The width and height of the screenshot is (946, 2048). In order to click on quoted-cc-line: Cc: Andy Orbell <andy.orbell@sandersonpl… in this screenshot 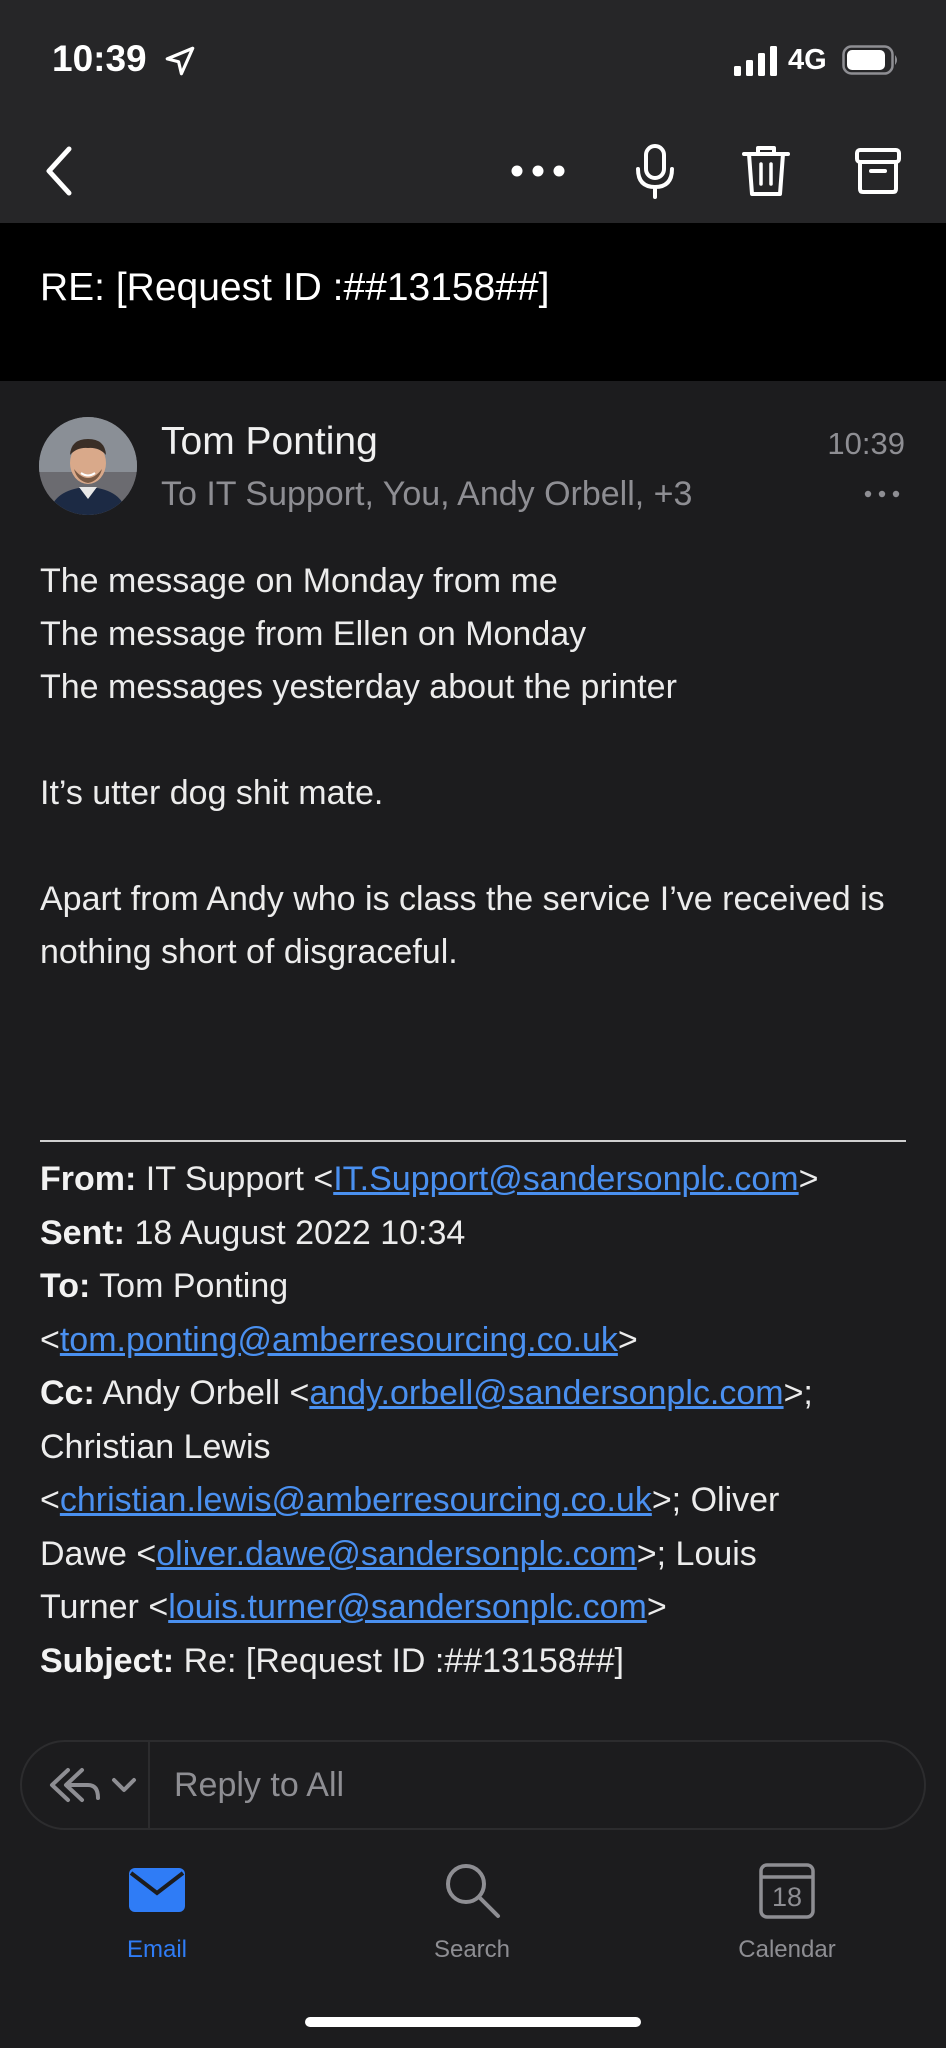, I will do `click(477, 1394)`.